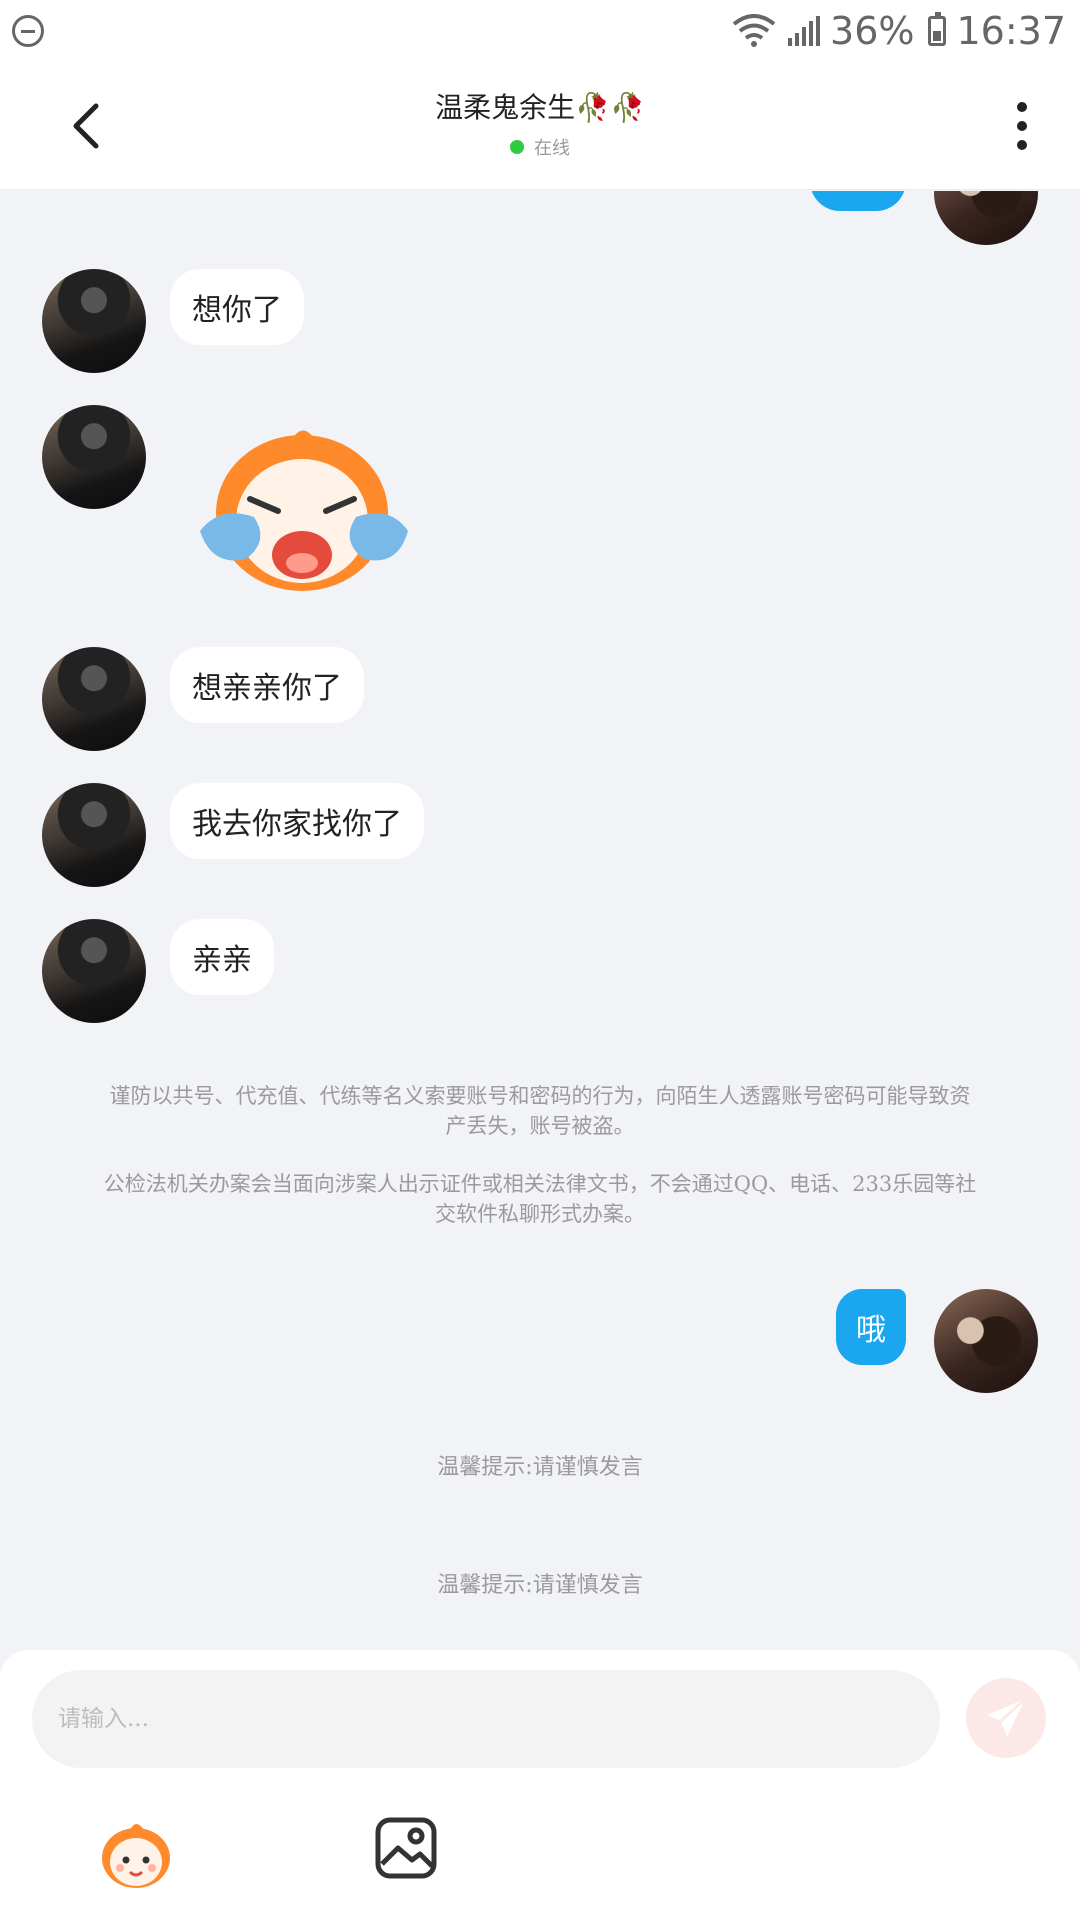 Image resolution: width=1080 pixels, height=1920 pixels. I want to click on online-dot-icon, so click(517, 147).